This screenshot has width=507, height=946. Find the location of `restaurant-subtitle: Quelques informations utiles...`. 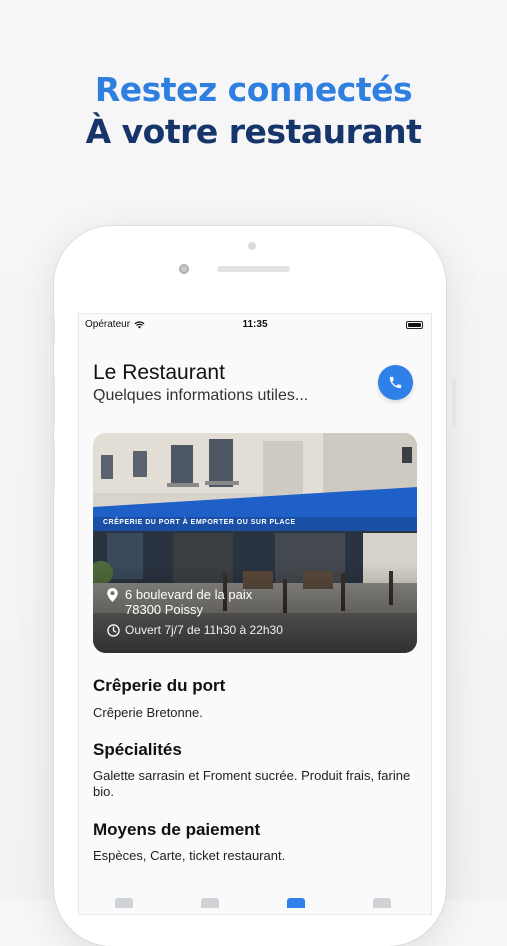

restaurant-subtitle: Quelques informations utiles... is located at coordinates (201, 395).